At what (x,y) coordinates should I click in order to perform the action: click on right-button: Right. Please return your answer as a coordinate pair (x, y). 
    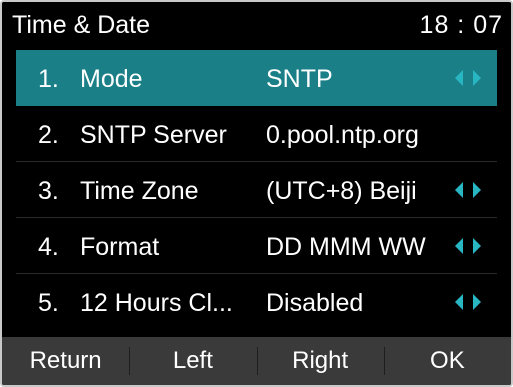
    Looking at the image, I should click on (320, 361).